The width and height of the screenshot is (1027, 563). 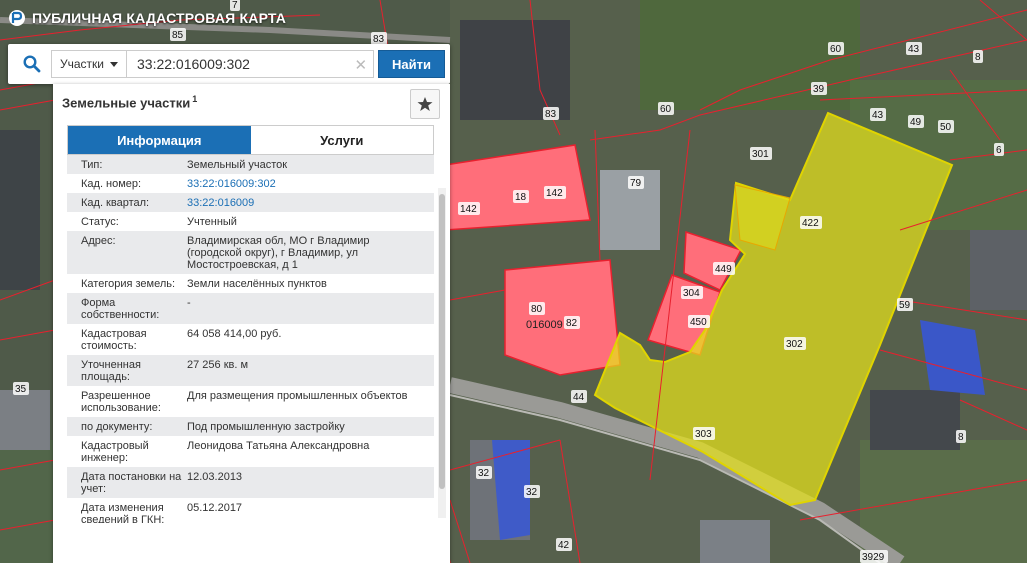 I want to click on find-button: Найти, so click(x=411, y=64).